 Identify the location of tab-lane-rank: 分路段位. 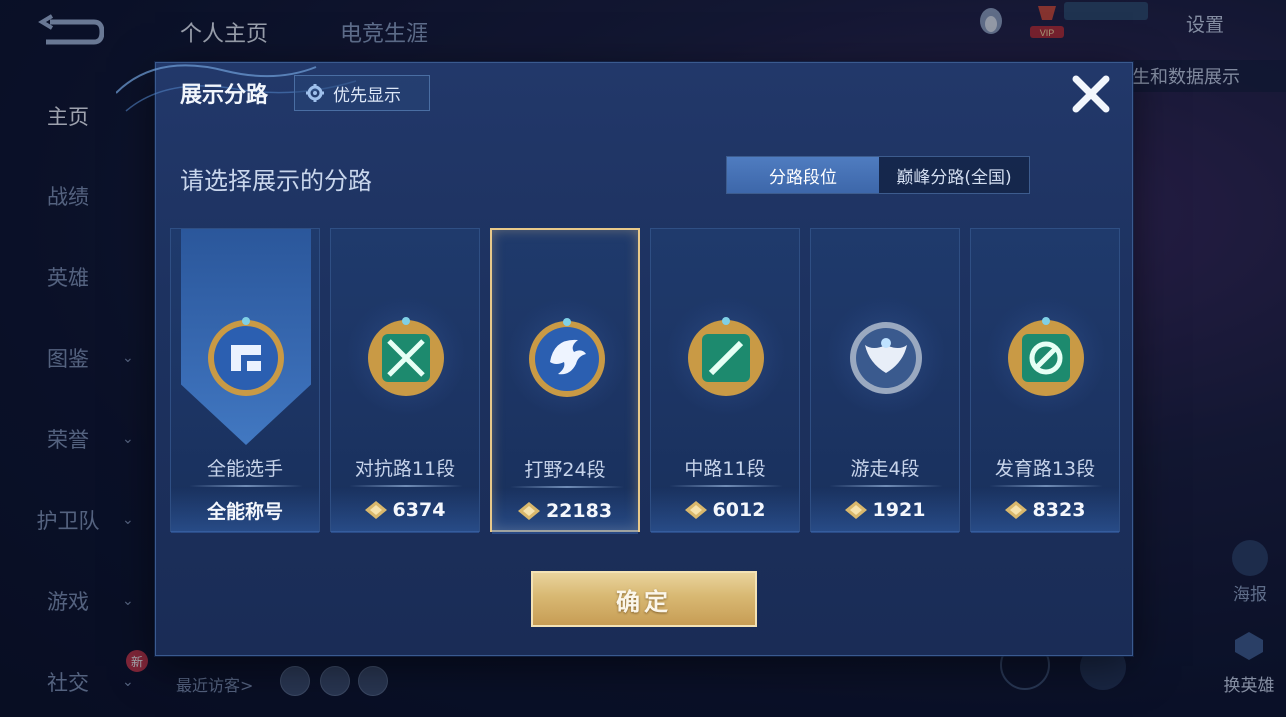
(803, 175).